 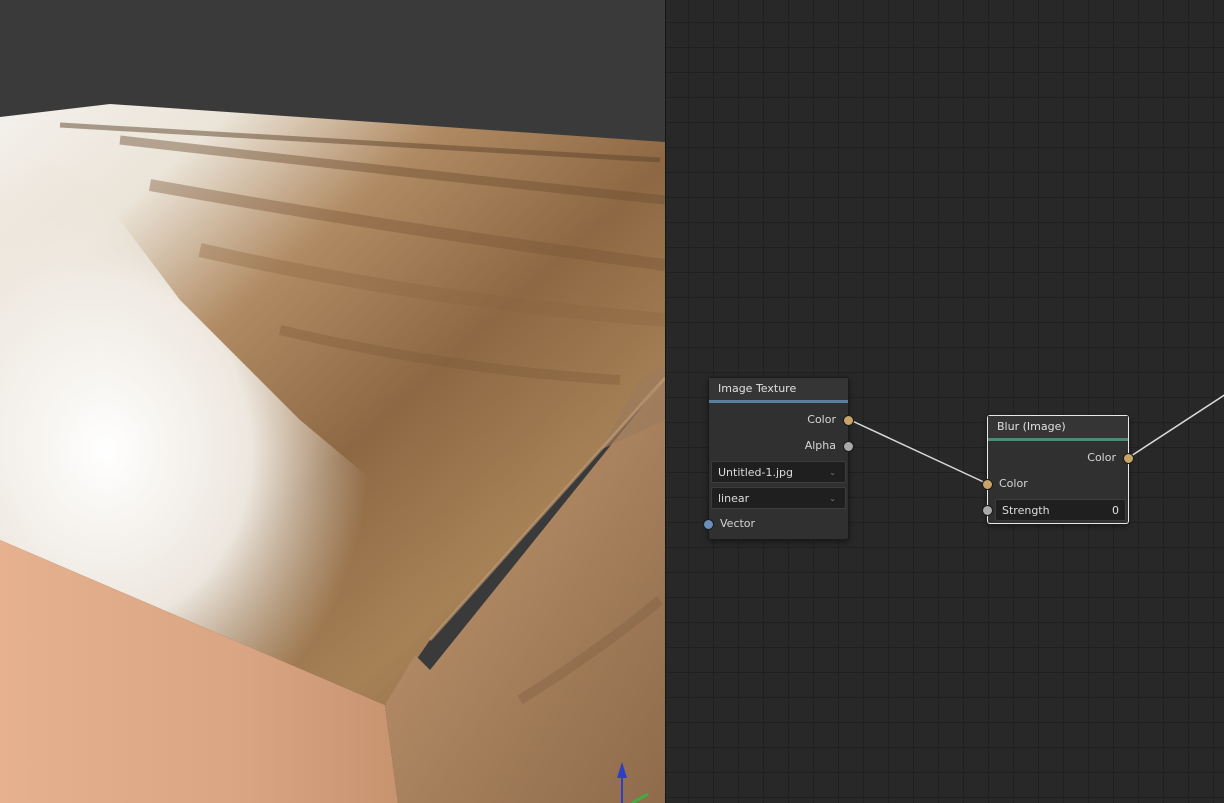 What do you see at coordinates (738, 523) in the screenshot?
I see `input-vector-label: Vector` at bounding box center [738, 523].